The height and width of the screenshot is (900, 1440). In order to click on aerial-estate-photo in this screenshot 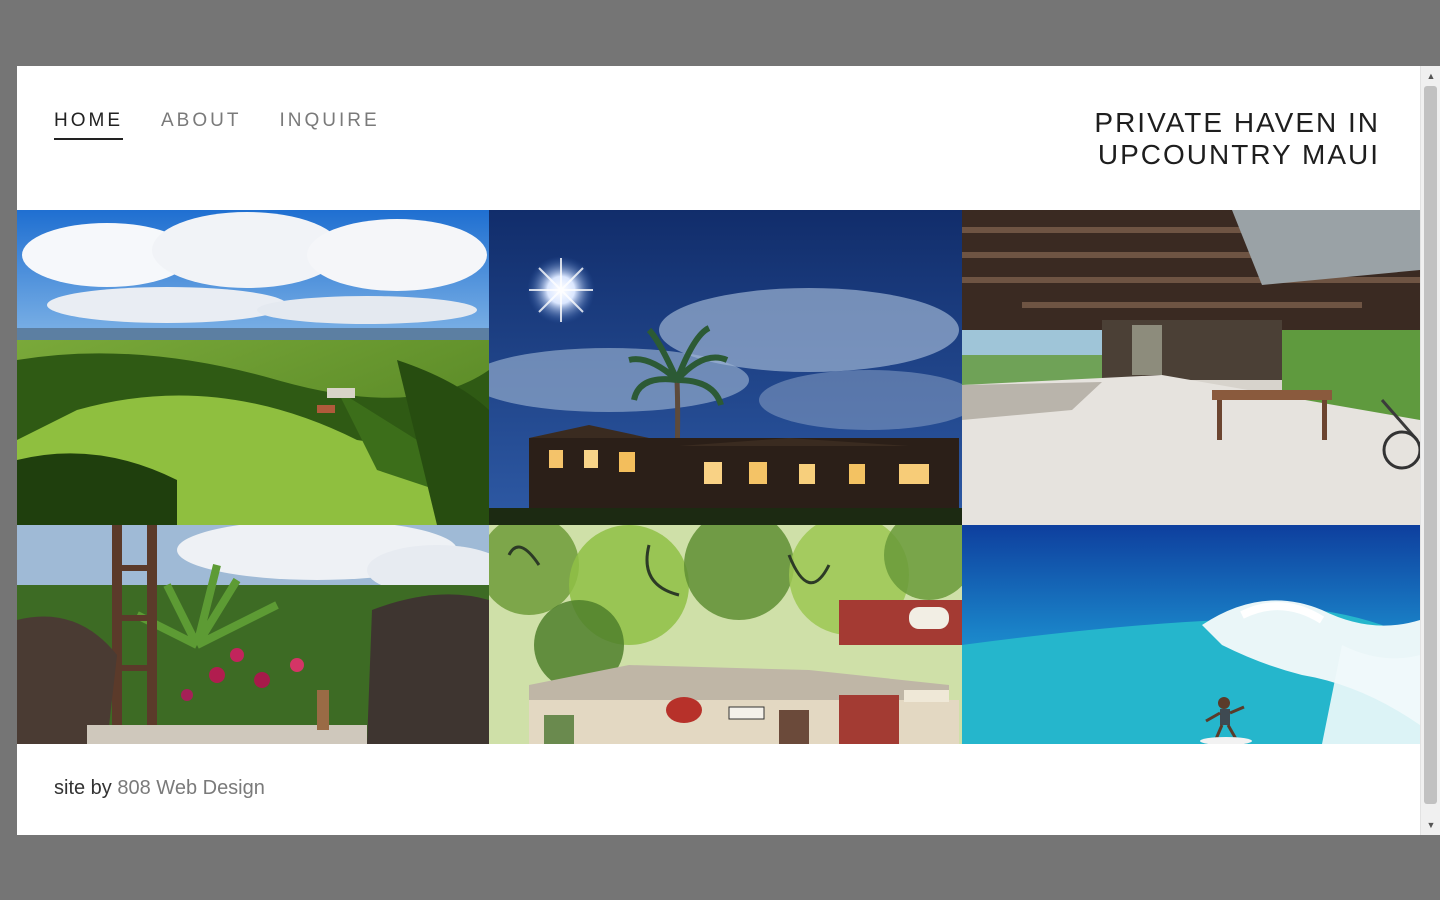, I will do `click(253, 367)`.